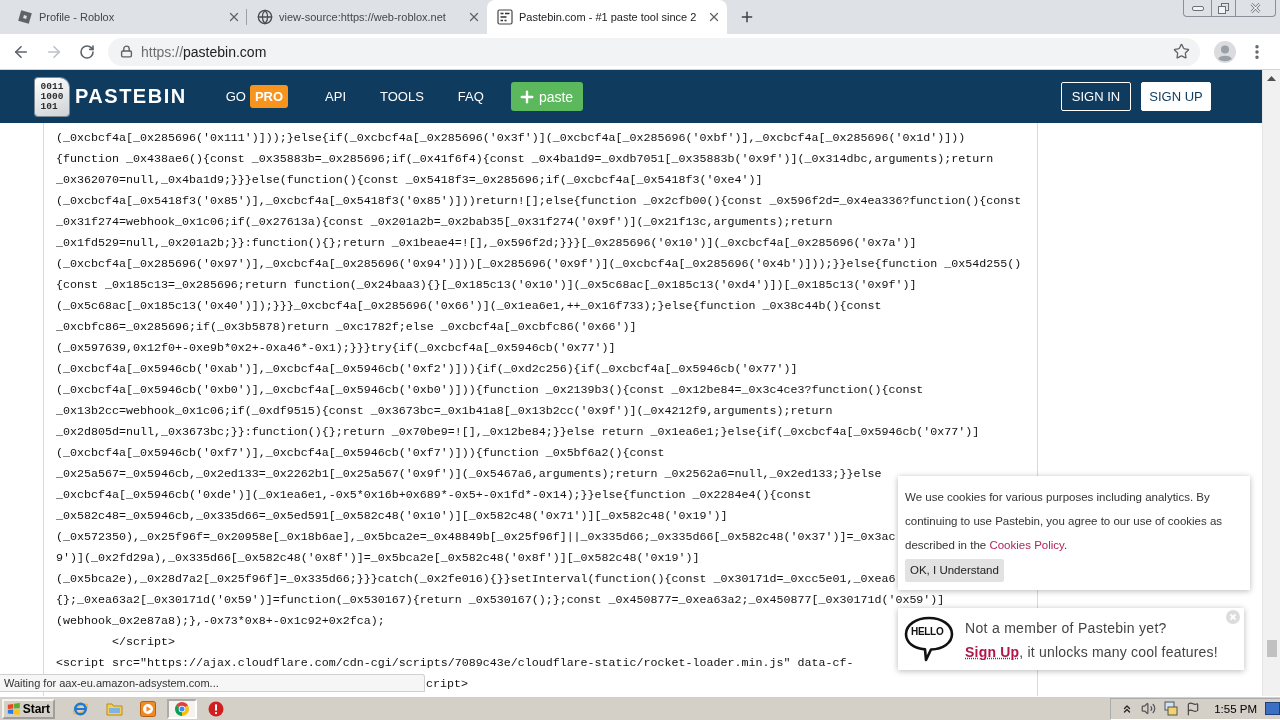  I want to click on ring-logo-icon, so click(80, 708).